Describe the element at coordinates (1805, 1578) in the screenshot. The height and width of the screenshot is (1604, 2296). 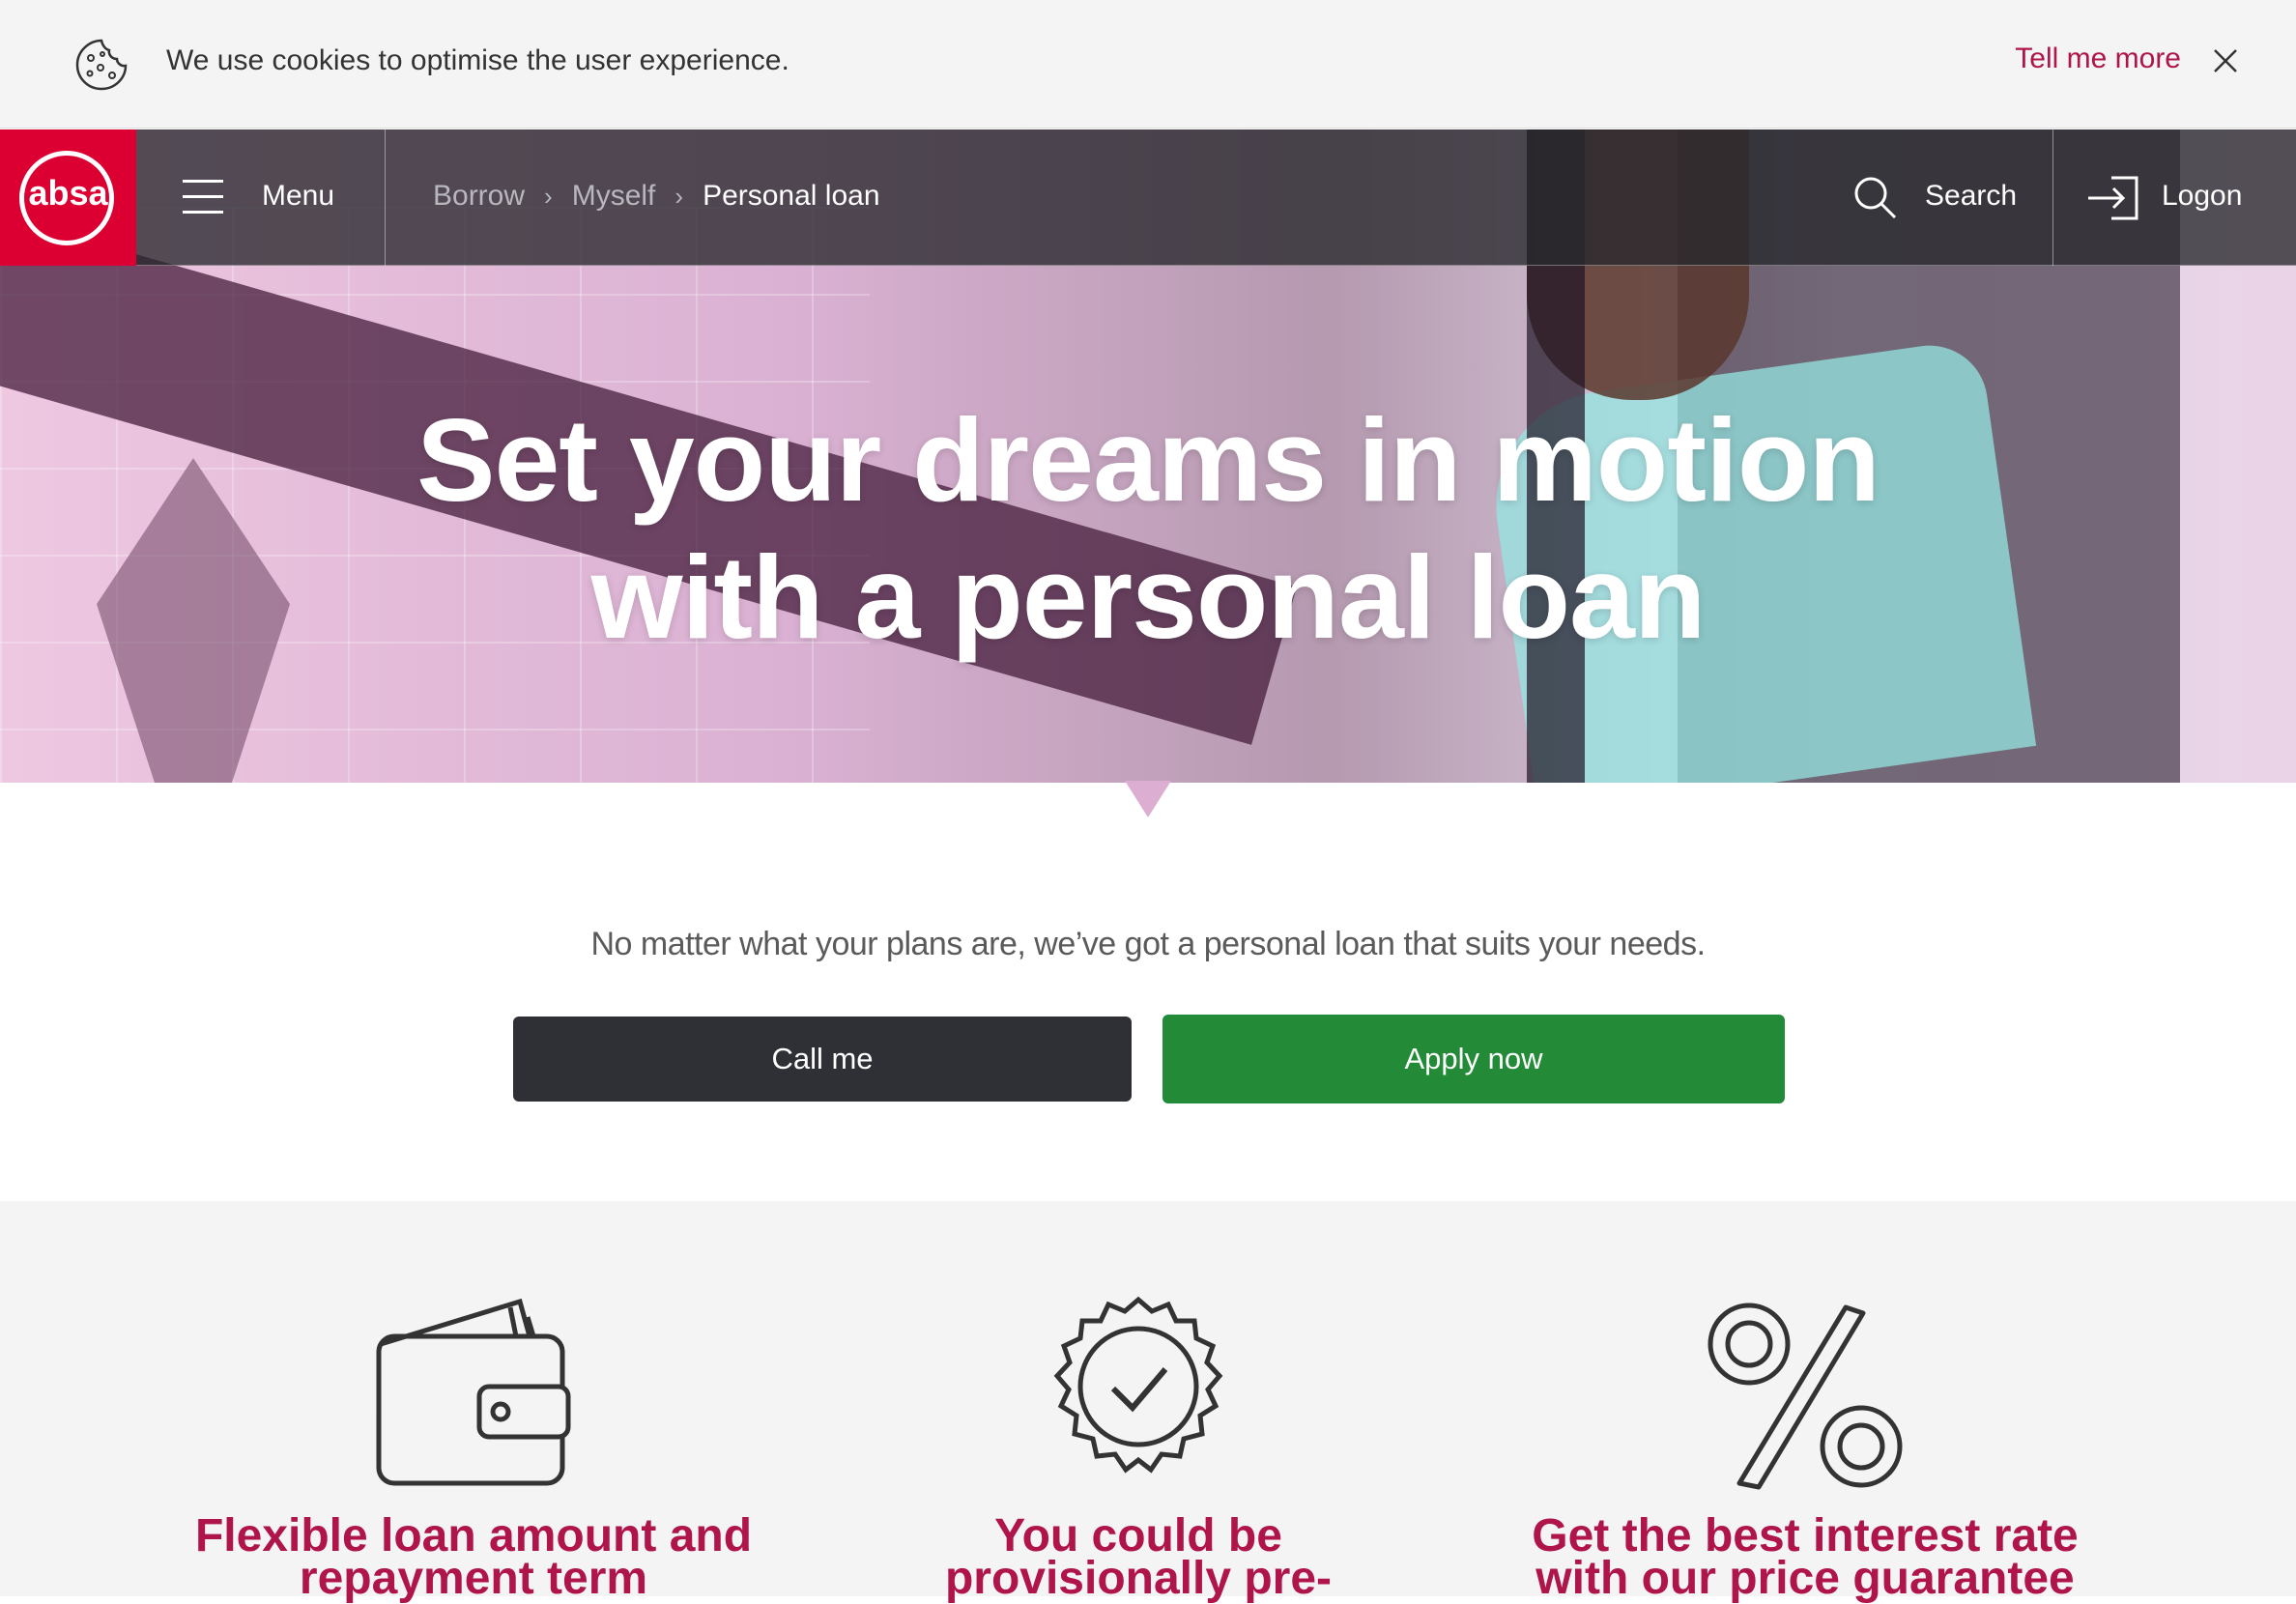
I see `feature-title-line-2: with our price guarantee` at that location.